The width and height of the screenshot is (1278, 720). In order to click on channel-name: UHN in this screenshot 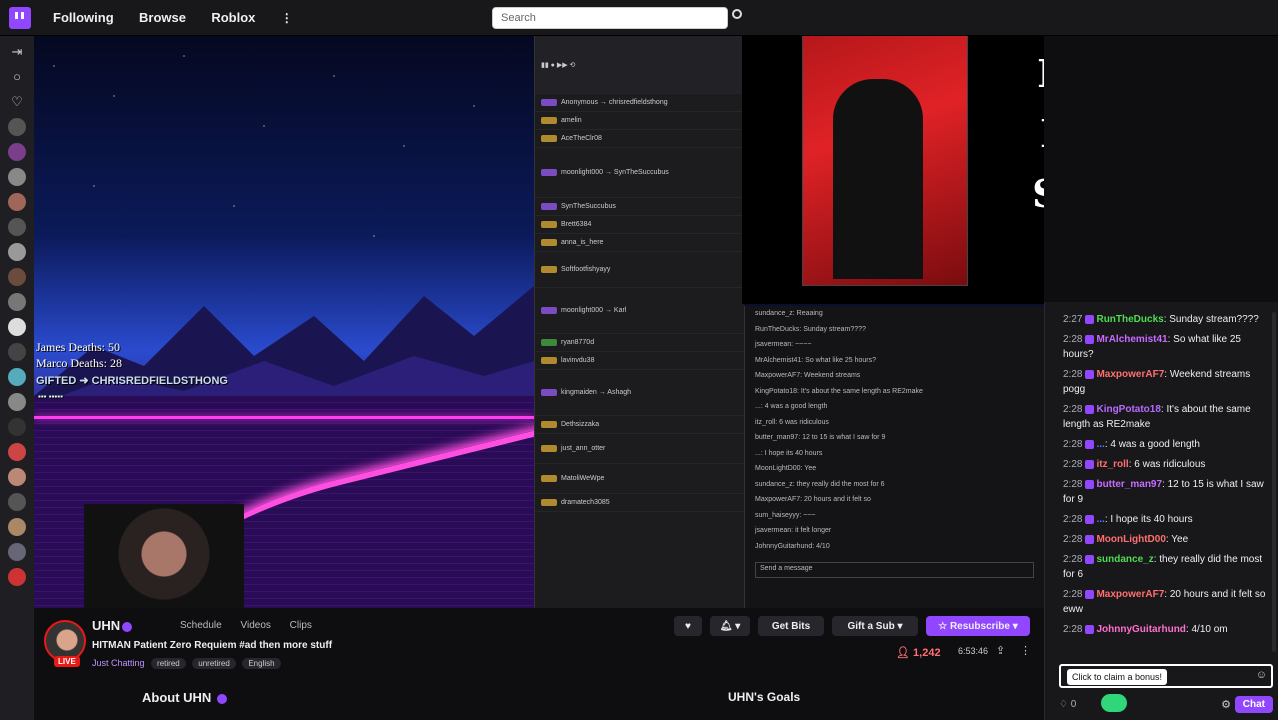, I will do `click(112, 625)`.